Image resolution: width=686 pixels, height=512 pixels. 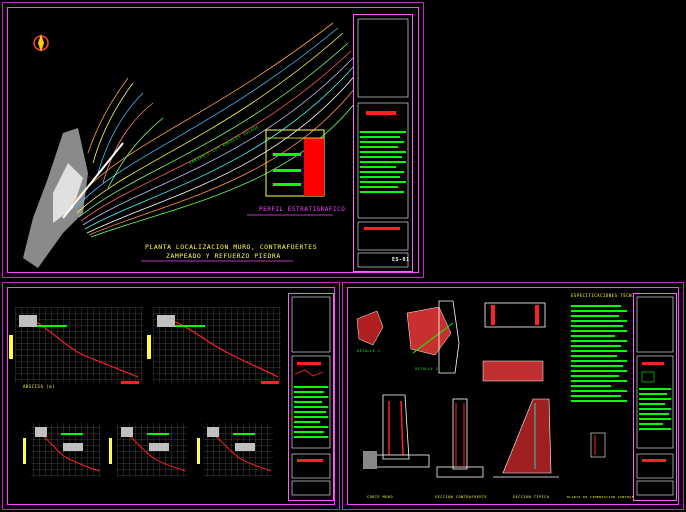 I want to click on title-block-details, so click(x=655, y=397).